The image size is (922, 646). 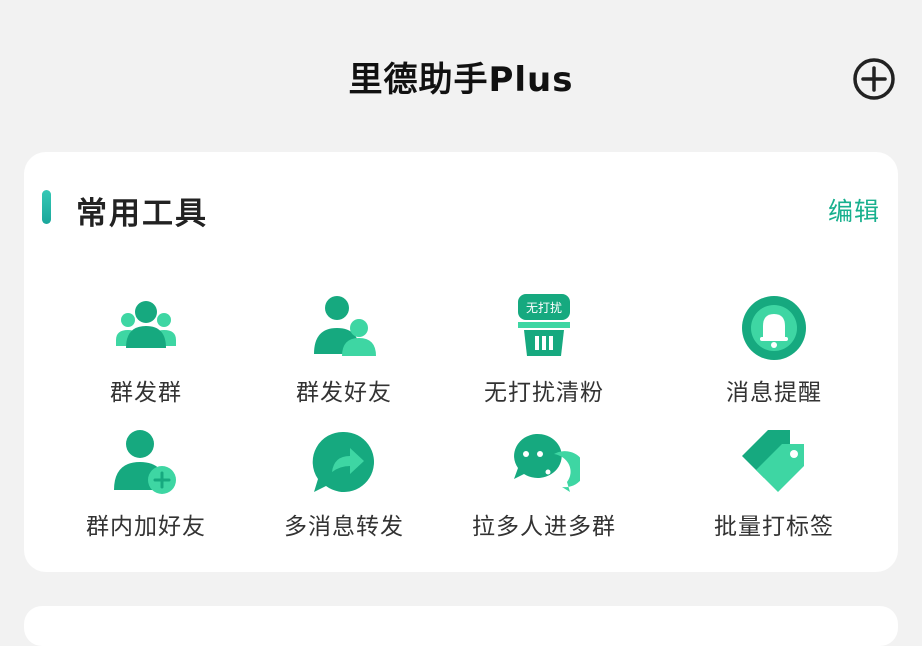 What do you see at coordinates (146, 356) in the screenshot?
I see `tool-group-send-group: 群发群` at bounding box center [146, 356].